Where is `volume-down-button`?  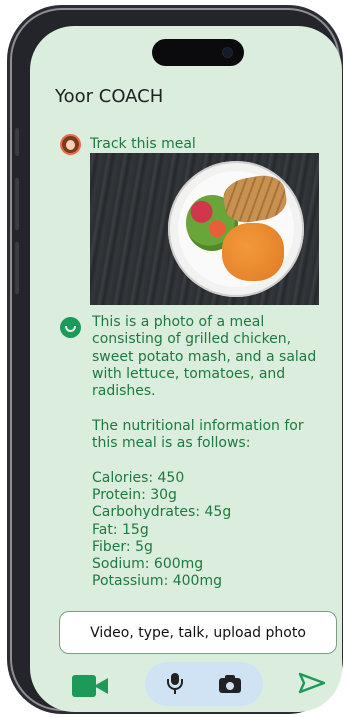
volume-down-button is located at coordinates (17, 268).